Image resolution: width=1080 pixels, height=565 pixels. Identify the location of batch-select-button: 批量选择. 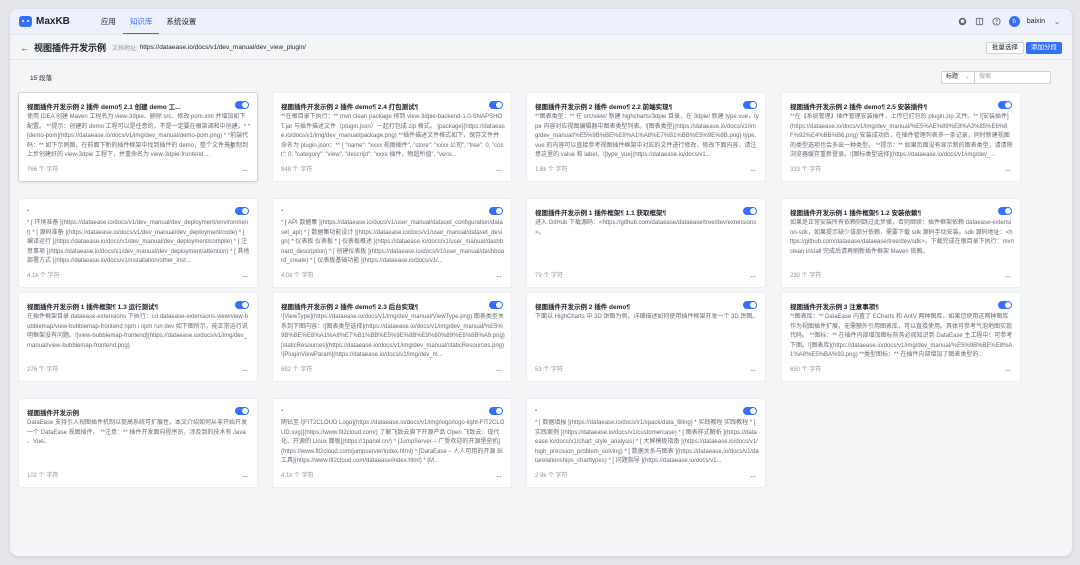
(1005, 48).